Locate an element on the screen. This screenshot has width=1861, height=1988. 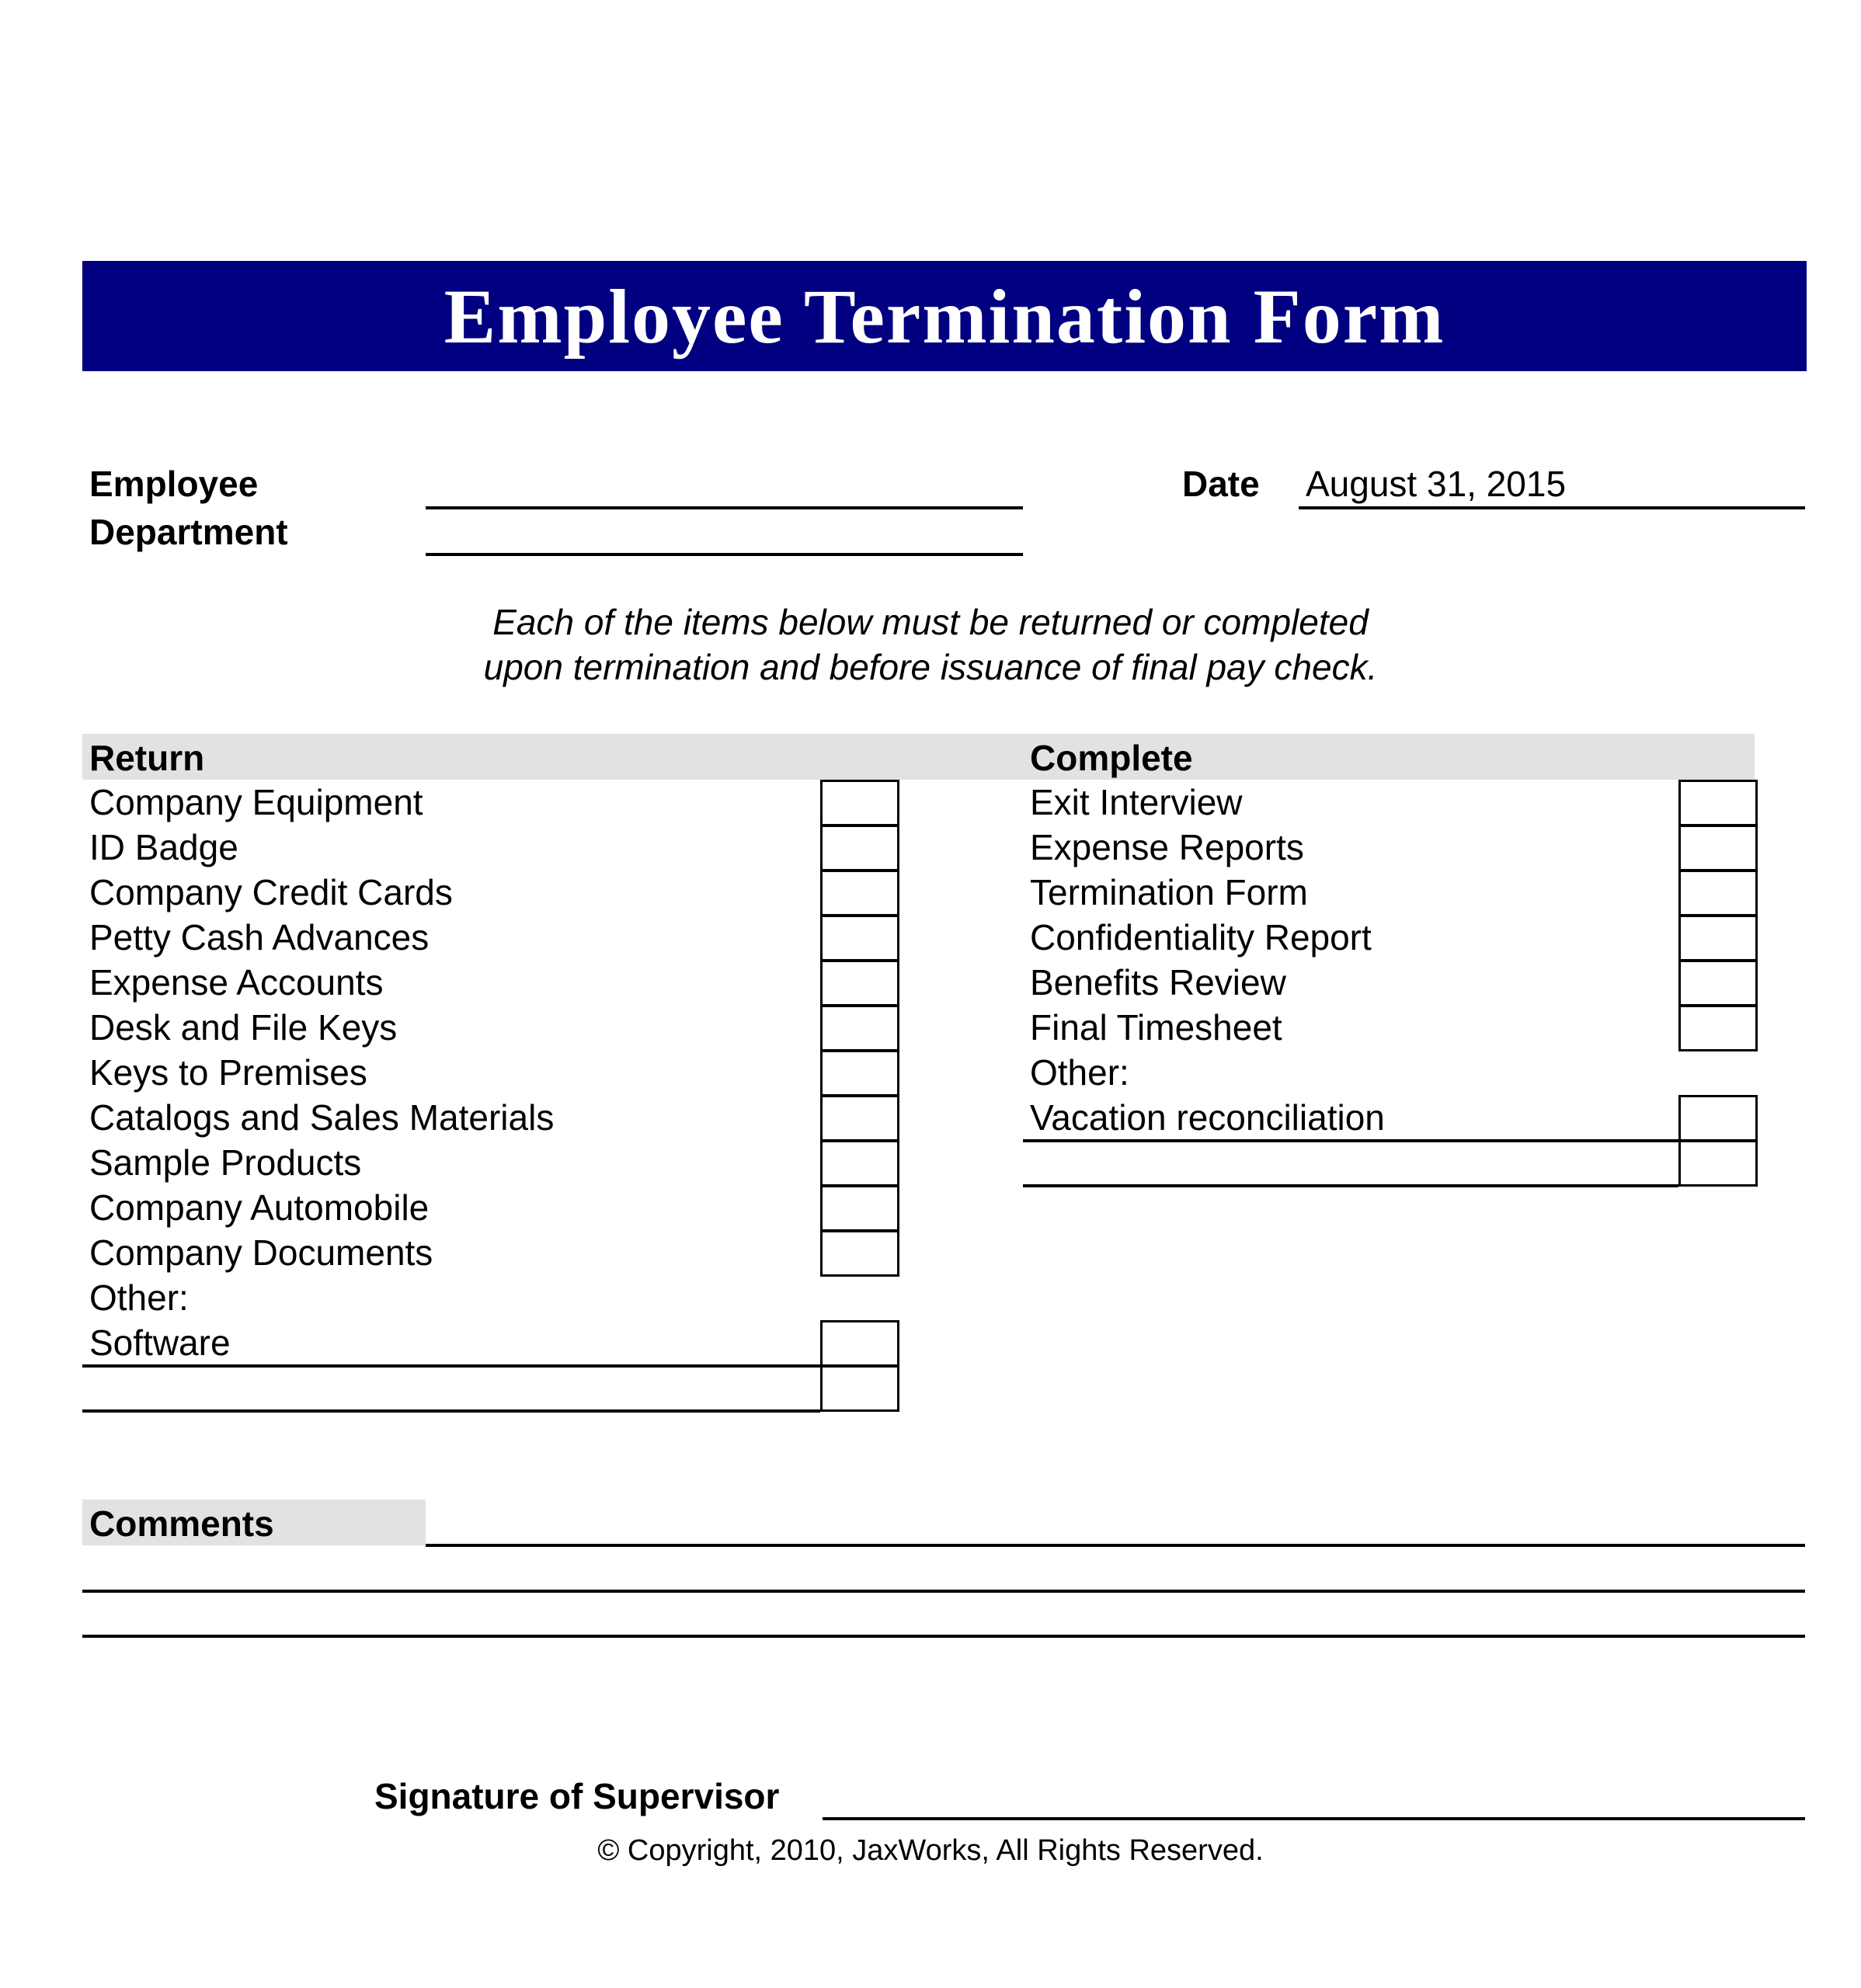
complete-other-underline is located at coordinates (1350, 1185).